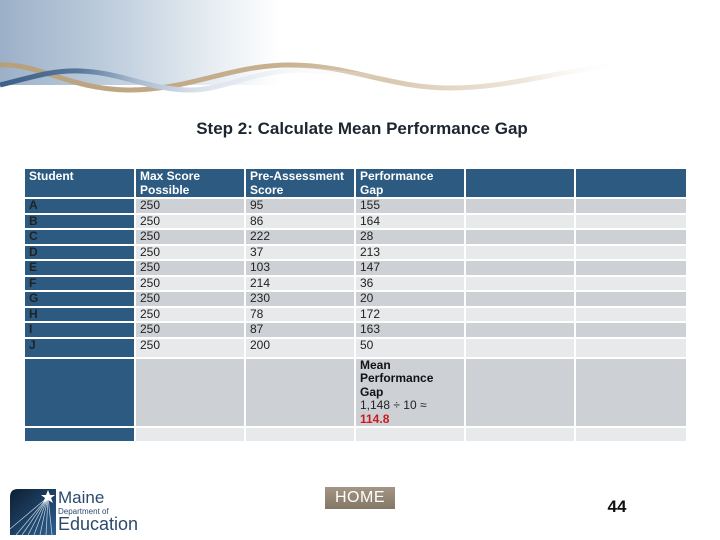 This screenshot has width=720, height=540. What do you see at coordinates (300, 267) in the screenshot?
I see `pre-score-cell: 103` at bounding box center [300, 267].